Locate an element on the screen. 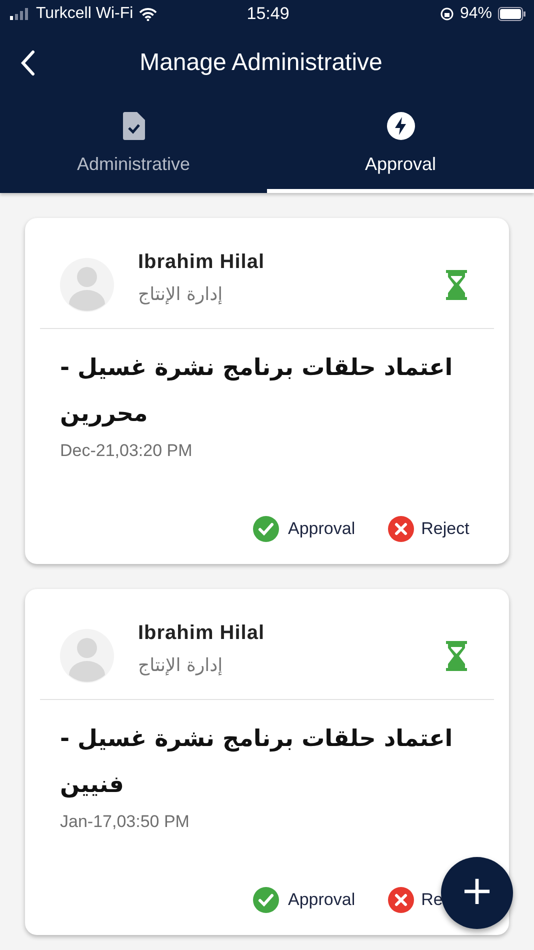  clock-time: 15:49 is located at coordinates (268, 14).